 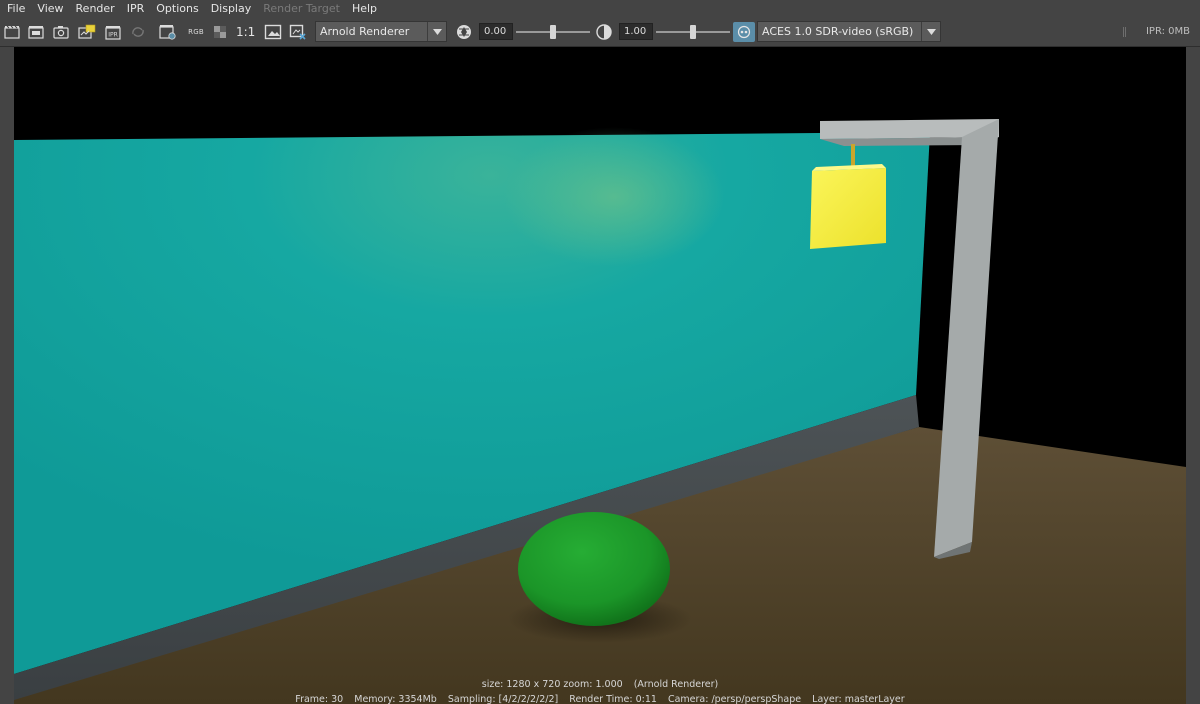 I want to click on svg-text: IPR, so click(x=113, y=34).